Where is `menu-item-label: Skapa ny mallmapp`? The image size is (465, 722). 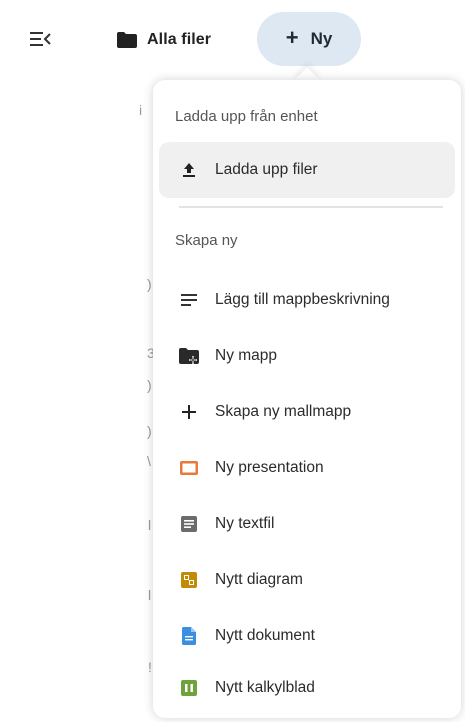 menu-item-label: Skapa ny mallmapp is located at coordinates (283, 411).